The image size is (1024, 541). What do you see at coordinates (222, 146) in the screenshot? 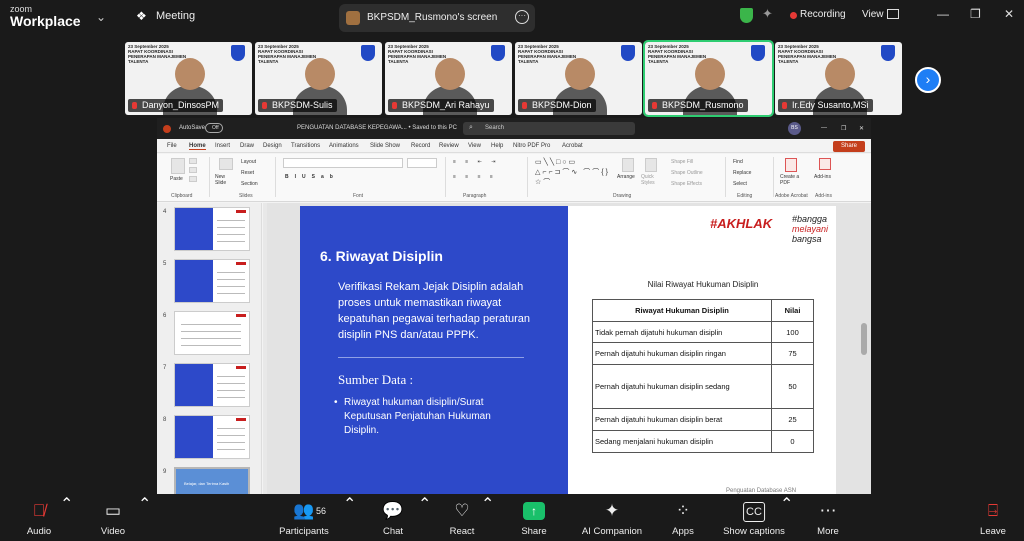
I see `menu-tab: Insert` at bounding box center [222, 146].